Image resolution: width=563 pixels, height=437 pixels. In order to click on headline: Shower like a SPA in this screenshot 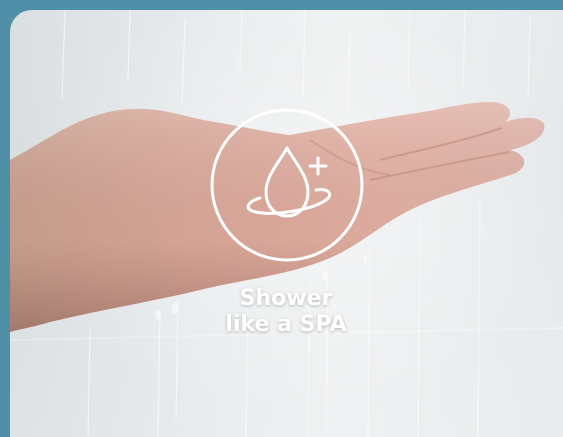, I will do `click(286, 312)`.